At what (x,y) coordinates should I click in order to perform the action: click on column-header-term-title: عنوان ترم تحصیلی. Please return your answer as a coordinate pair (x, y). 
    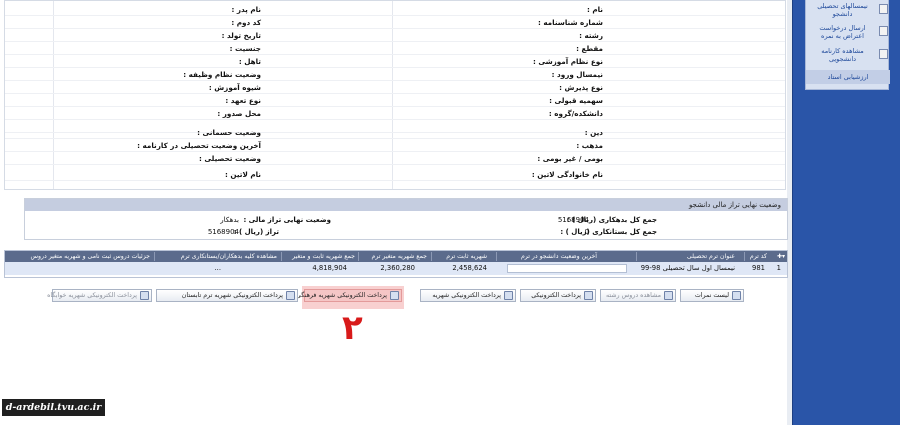
    Looking at the image, I should click on (711, 256).